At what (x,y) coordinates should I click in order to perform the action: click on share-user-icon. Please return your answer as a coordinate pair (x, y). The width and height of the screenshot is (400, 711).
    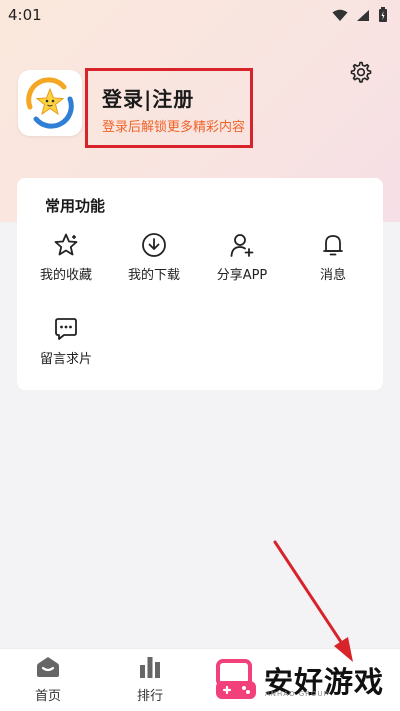
    Looking at the image, I should click on (242, 245).